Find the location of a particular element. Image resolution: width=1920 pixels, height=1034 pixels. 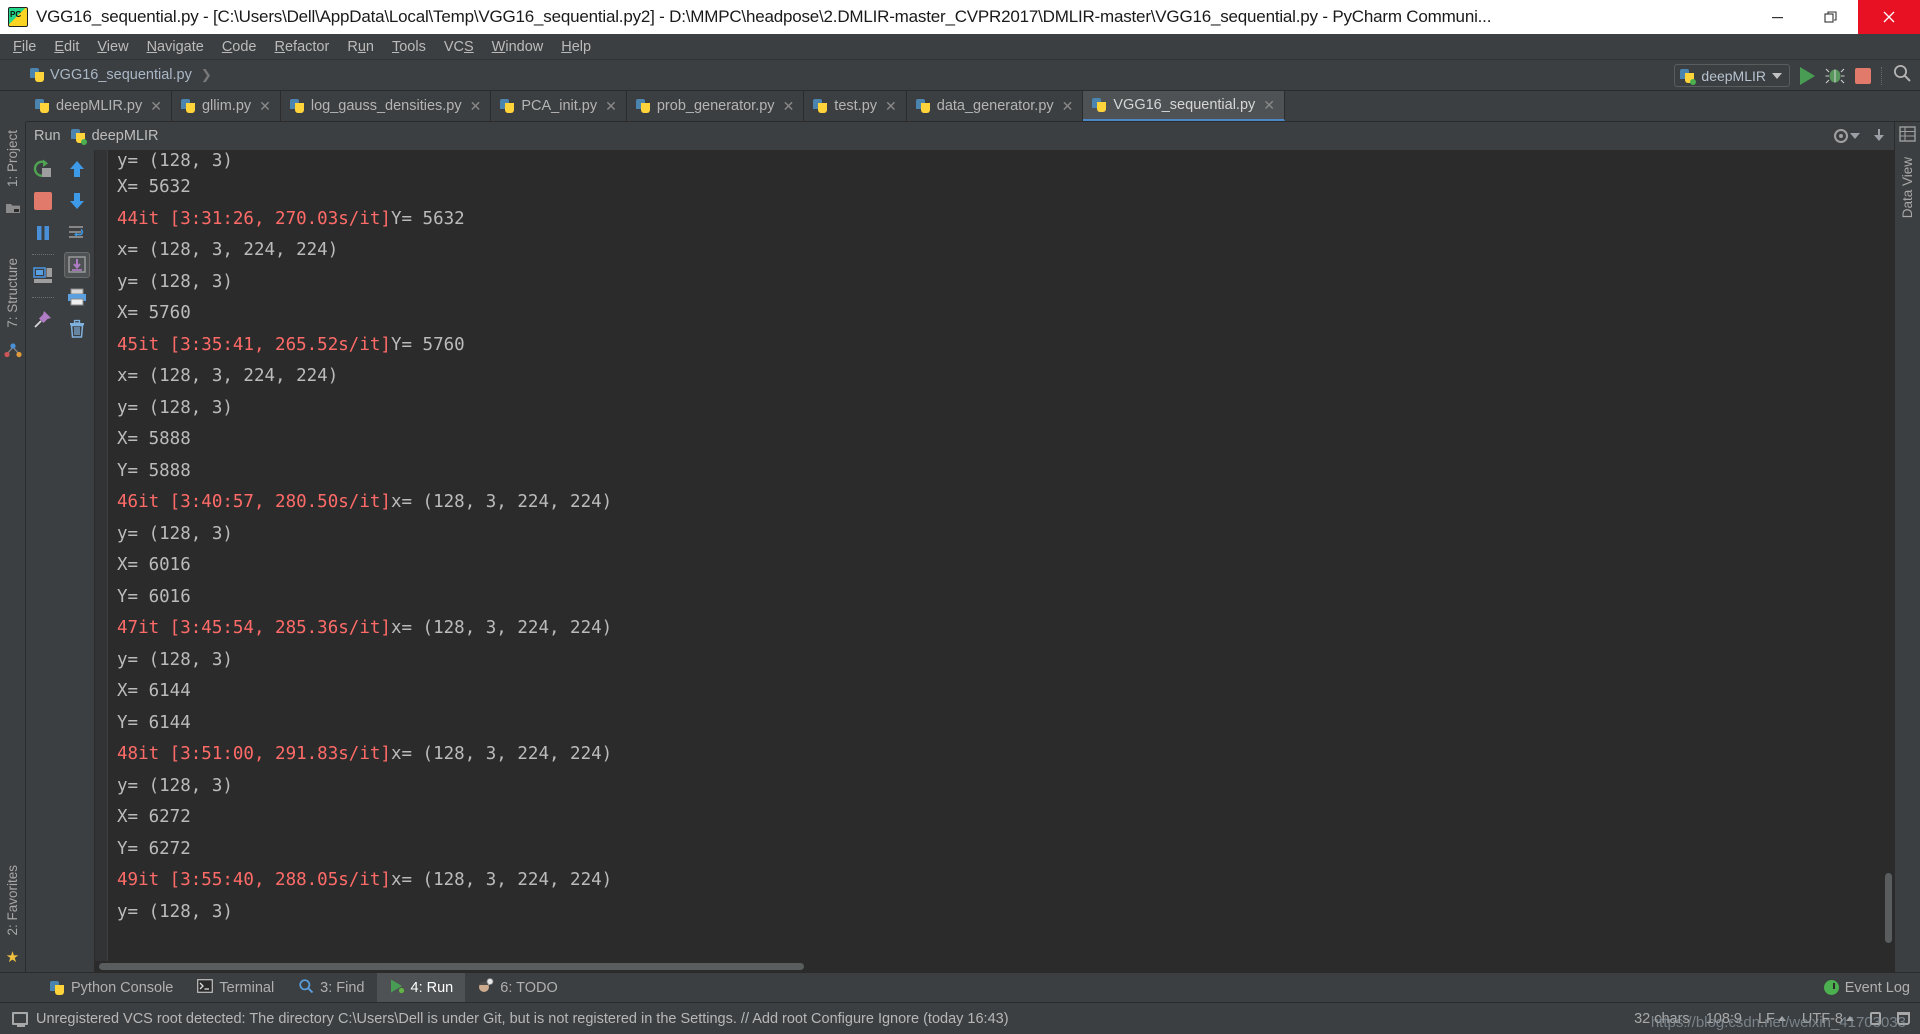

console-vertical-scrollbar is located at coordinates (1888, 908).